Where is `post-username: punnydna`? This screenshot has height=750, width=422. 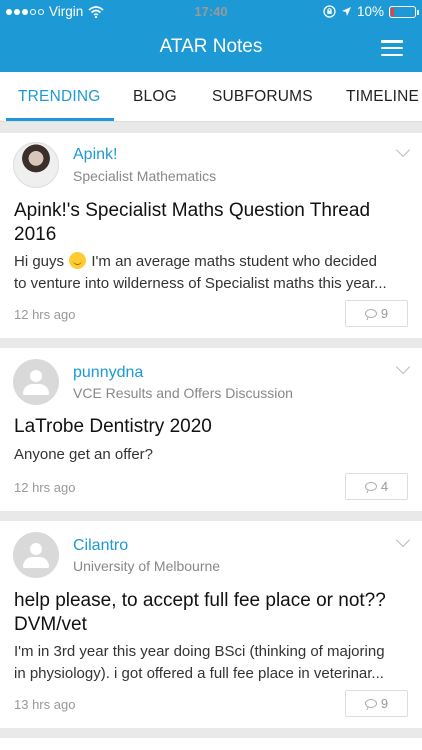
post-username: punnydna is located at coordinates (108, 373).